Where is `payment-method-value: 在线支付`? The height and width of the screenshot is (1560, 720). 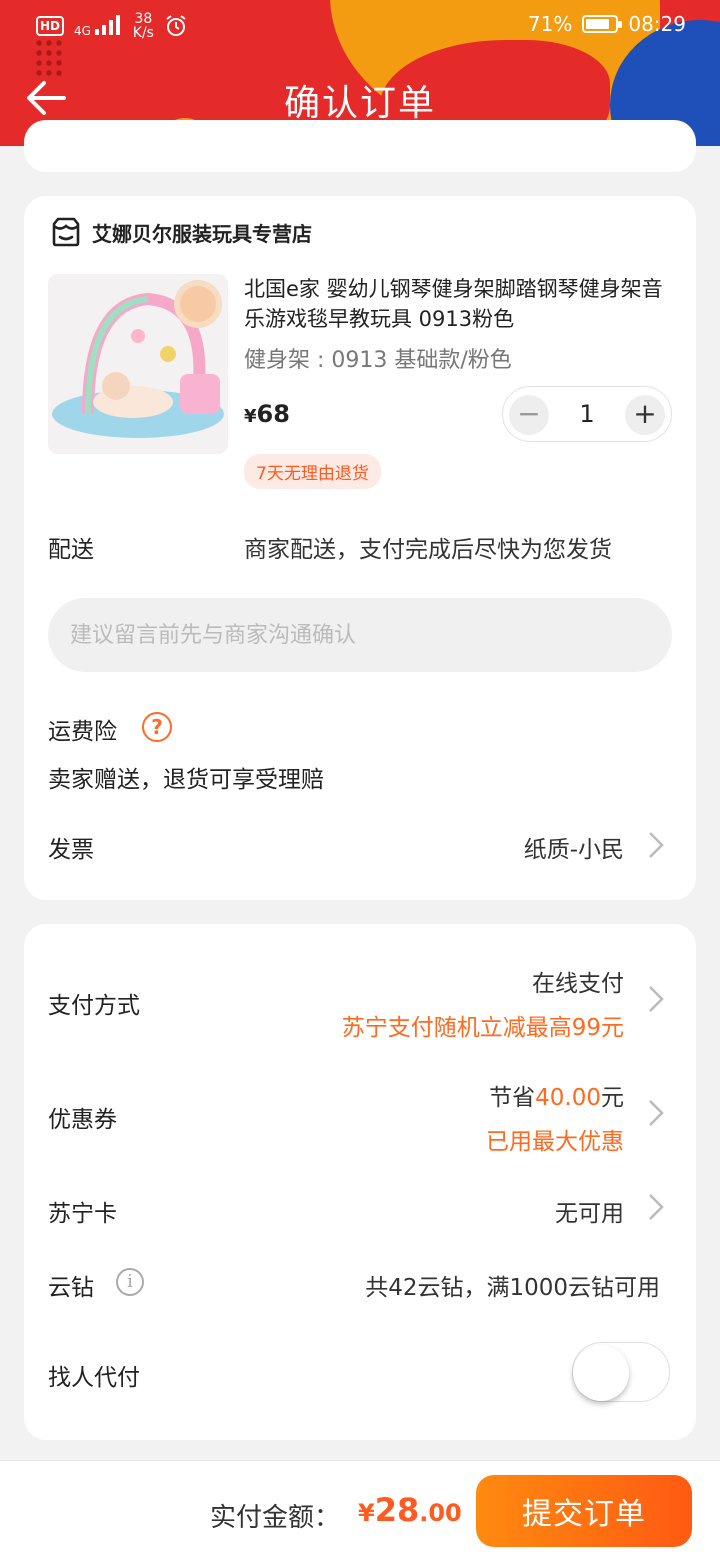 payment-method-value: 在线支付 is located at coordinates (578, 984).